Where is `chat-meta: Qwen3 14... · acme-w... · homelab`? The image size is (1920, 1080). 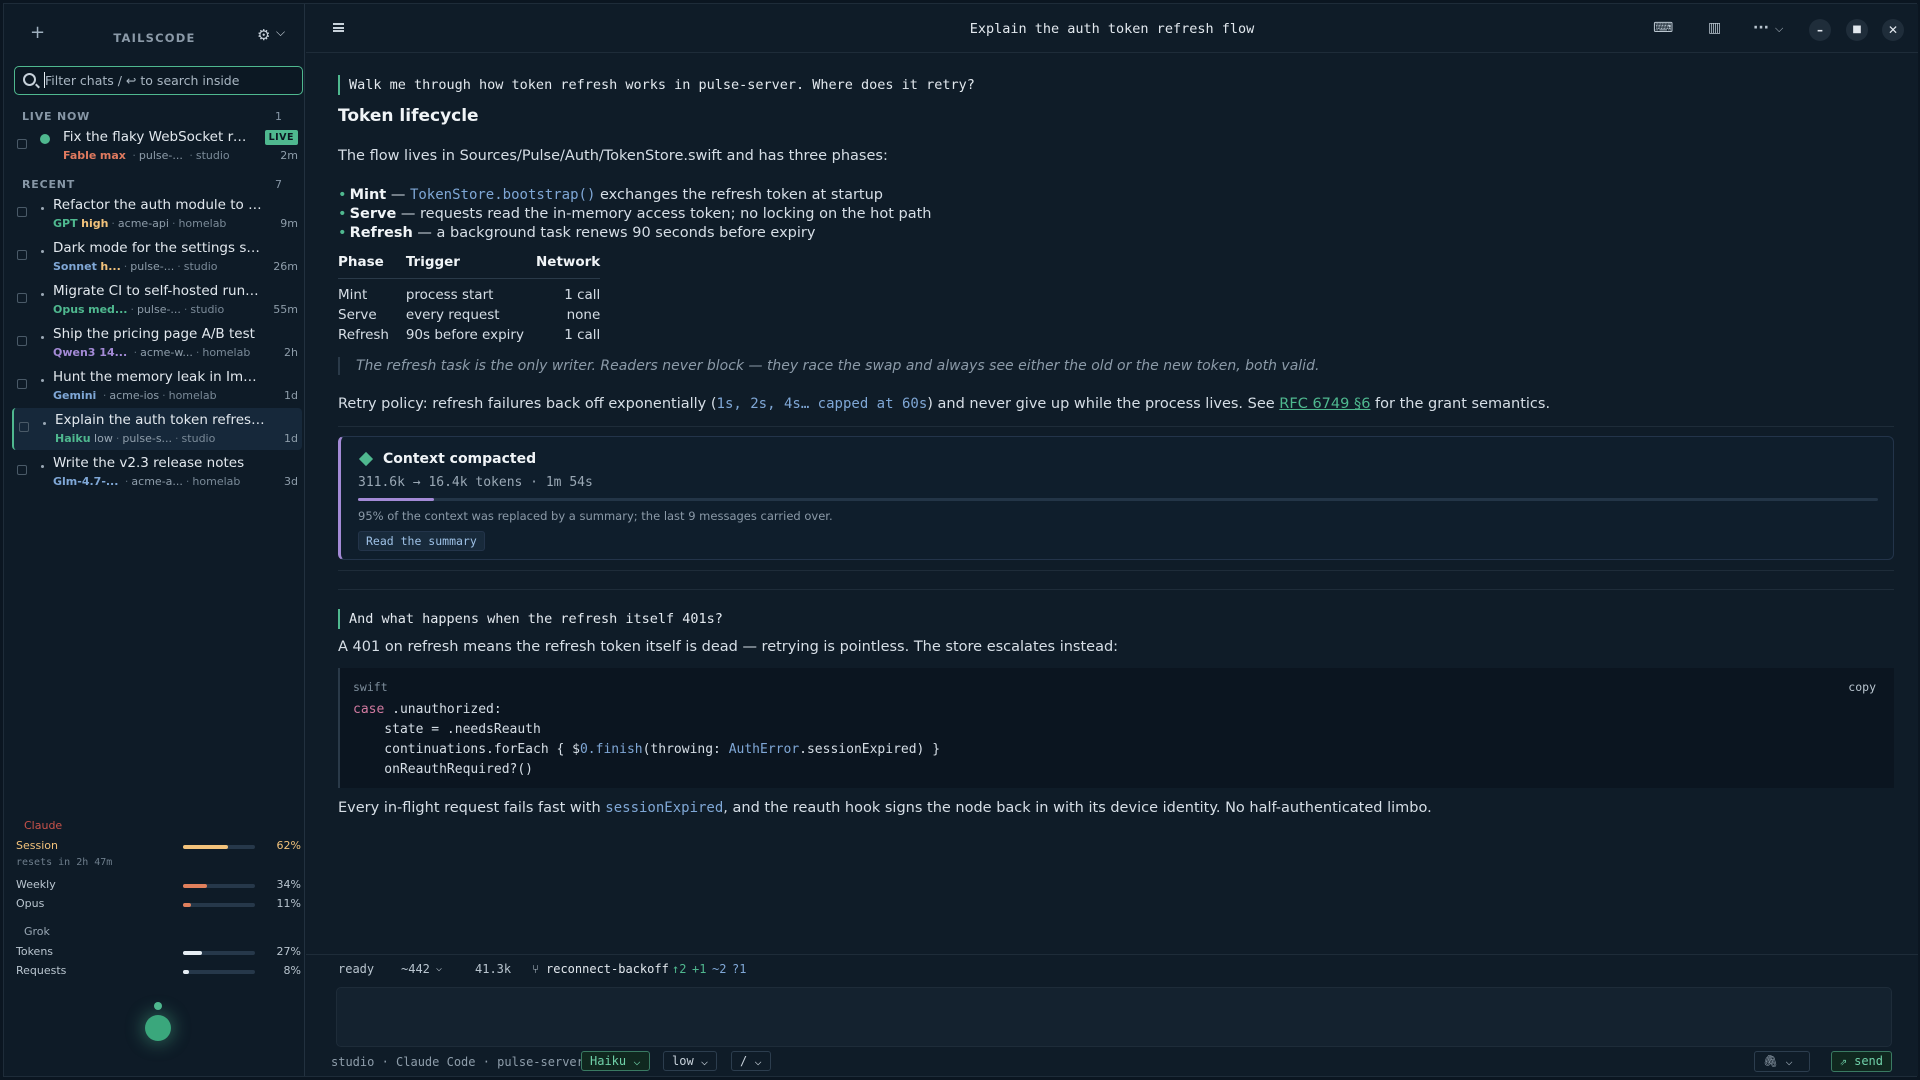 chat-meta: Qwen3 14... · acme-w... · homelab is located at coordinates (152, 352).